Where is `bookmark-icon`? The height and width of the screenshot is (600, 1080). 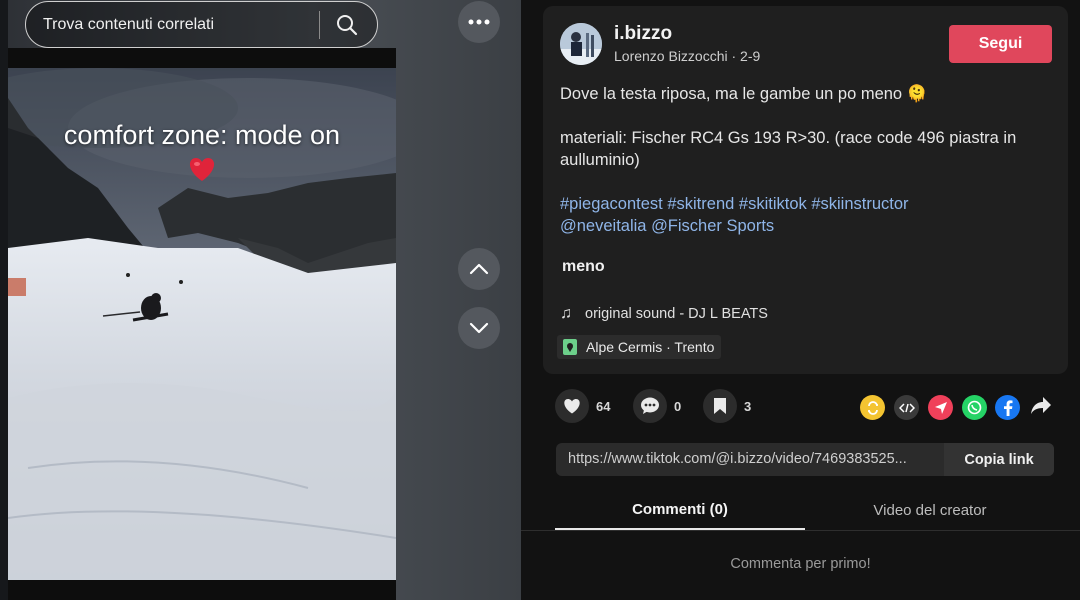 bookmark-icon is located at coordinates (720, 406).